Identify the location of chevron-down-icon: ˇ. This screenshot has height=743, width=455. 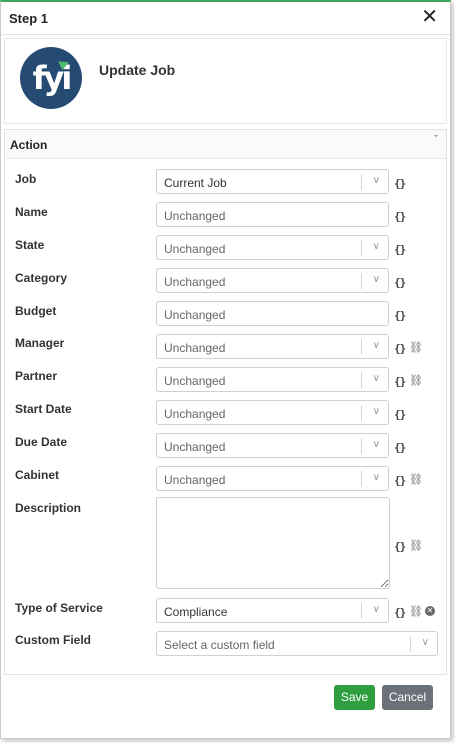
(436, 140).